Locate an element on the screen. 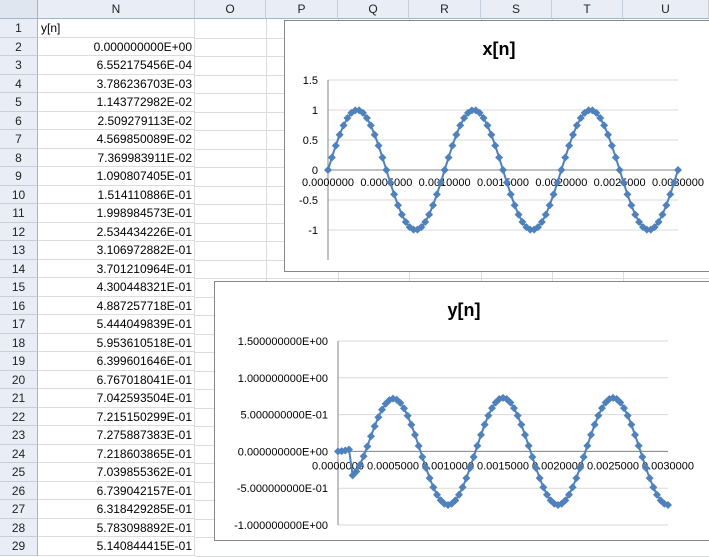 The width and height of the screenshot is (709, 557). y-tick-label: -5.000000000E-01 is located at coordinates (282, 489).